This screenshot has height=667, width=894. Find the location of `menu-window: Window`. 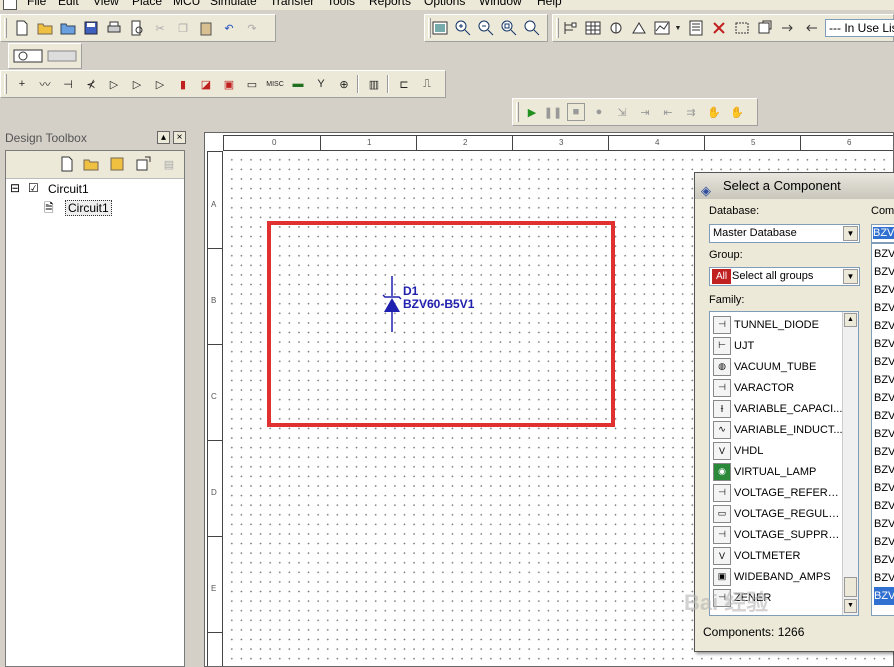

menu-window: Window is located at coordinates (500, 4).